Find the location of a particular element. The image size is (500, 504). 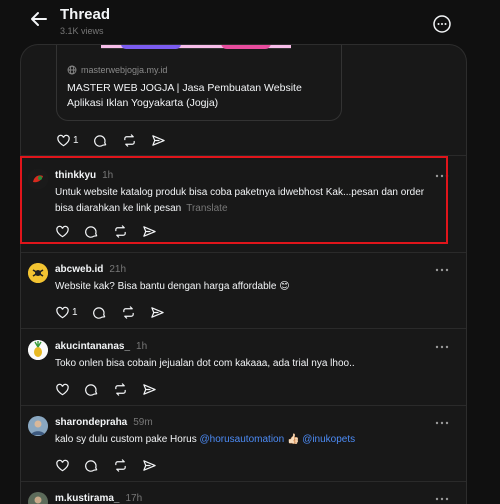

more-circle-icon is located at coordinates (442, 24).